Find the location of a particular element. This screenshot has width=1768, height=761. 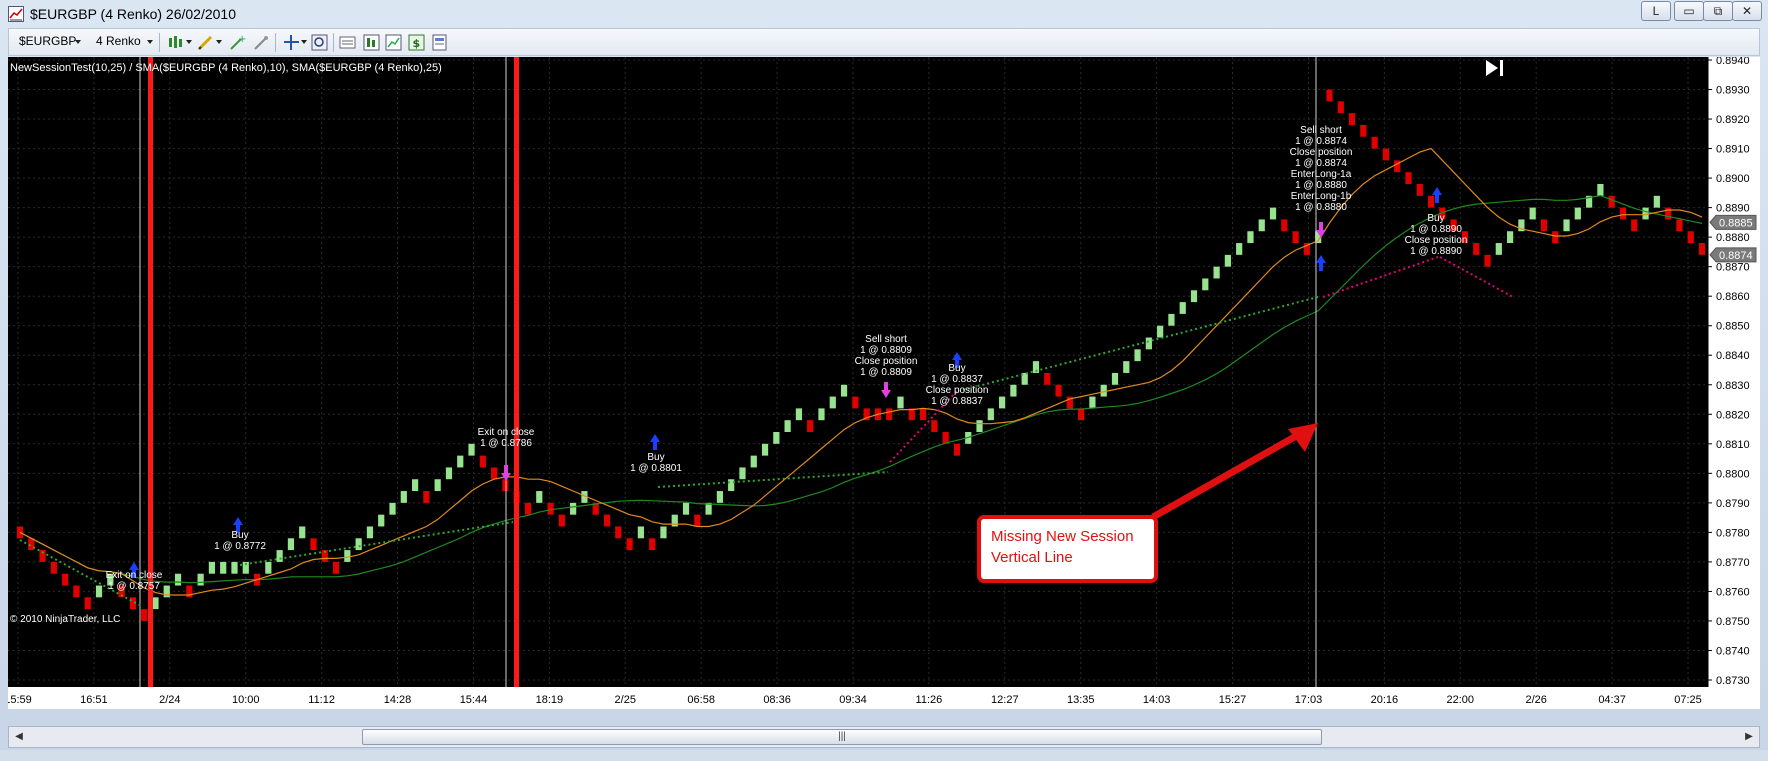

callout-text: Missing New Session is located at coordinates (1062, 536).